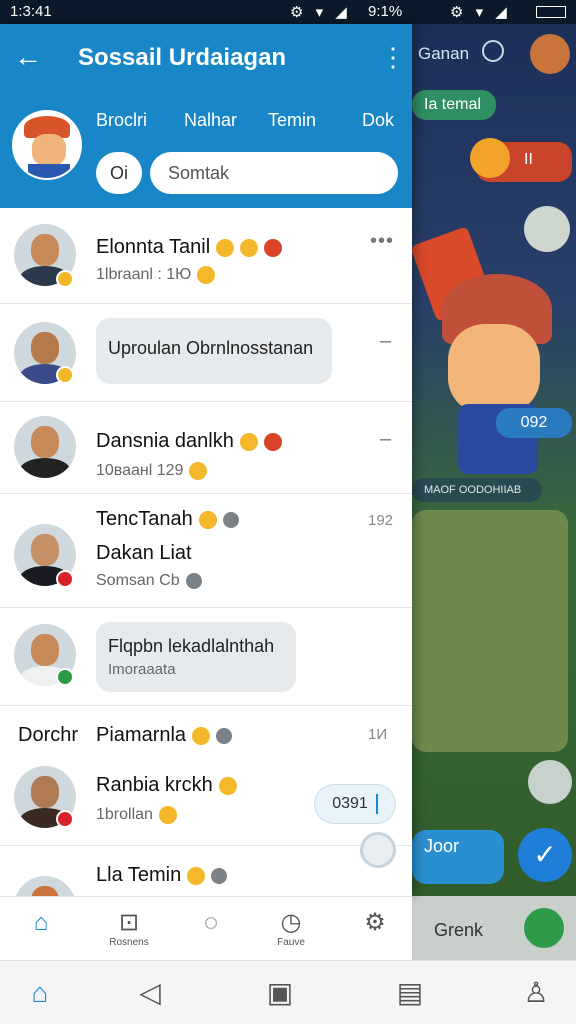 The width and height of the screenshot is (576, 1024). I want to click on tab-rosnens: ⊡ Rosnens, so click(129, 929).